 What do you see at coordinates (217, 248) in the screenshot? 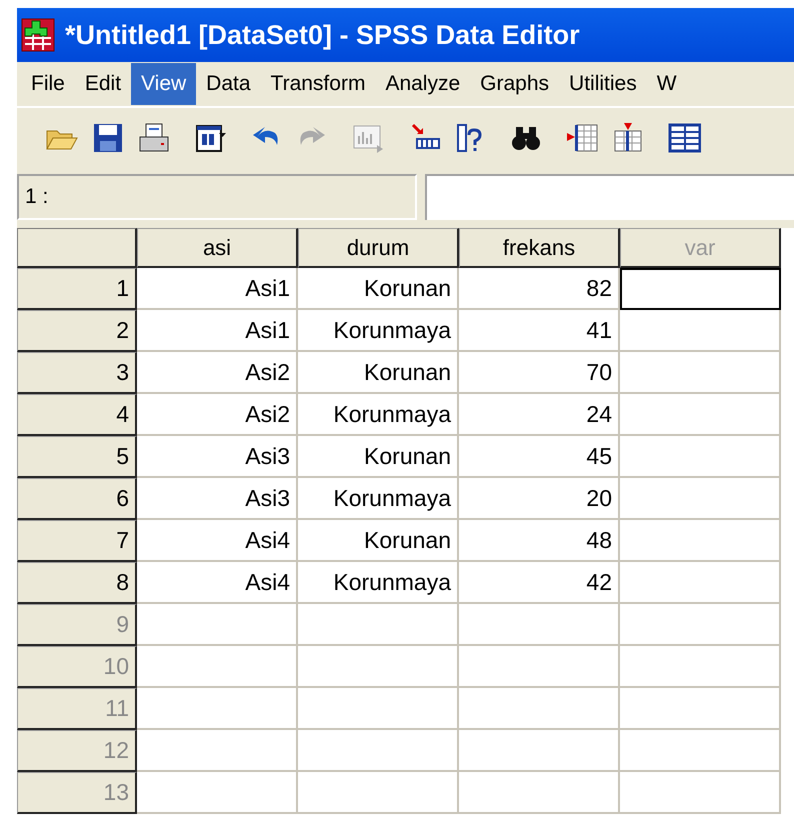
I see `column-header: asi` at bounding box center [217, 248].